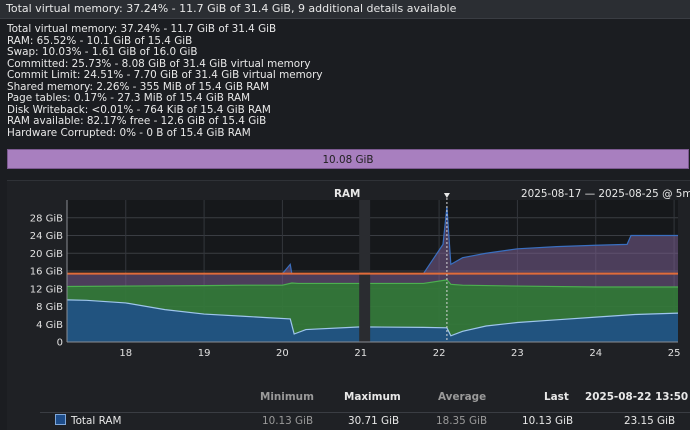  What do you see at coordinates (548, 421) in the screenshot?
I see `stat-last: 10.13 GiB` at bounding box center [548, 421].